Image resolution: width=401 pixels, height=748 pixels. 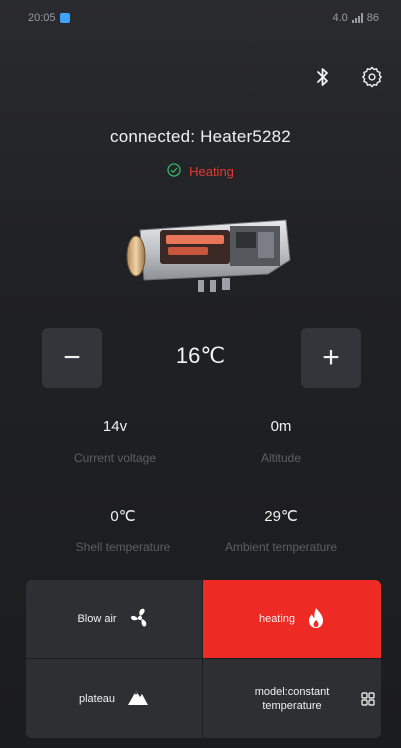 What do you see at coordinates (115, 426) in the screenshot?
I see `voltage-value: 14v` at bounding box center [115, 426].